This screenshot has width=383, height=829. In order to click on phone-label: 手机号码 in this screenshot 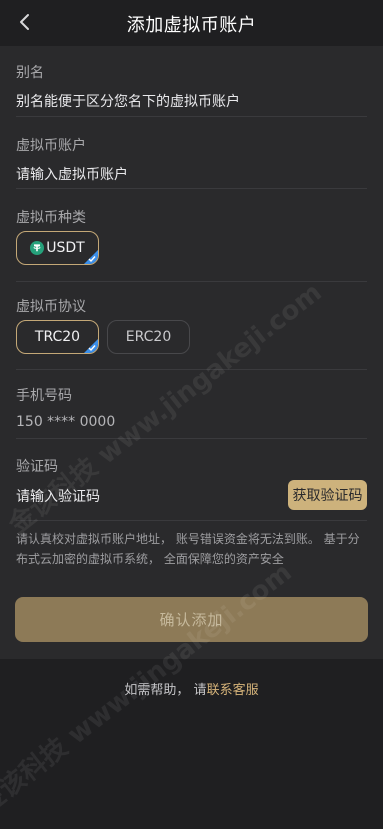, I will do `click(44, 396)`.